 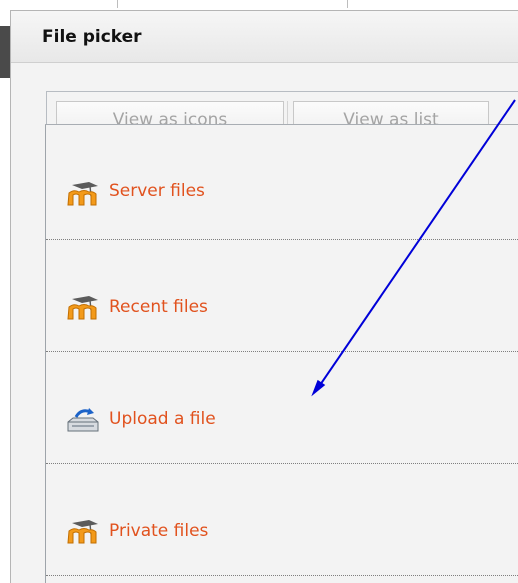 I want to click on dialog-titlebar: File picker, so click(x=264, y=37).